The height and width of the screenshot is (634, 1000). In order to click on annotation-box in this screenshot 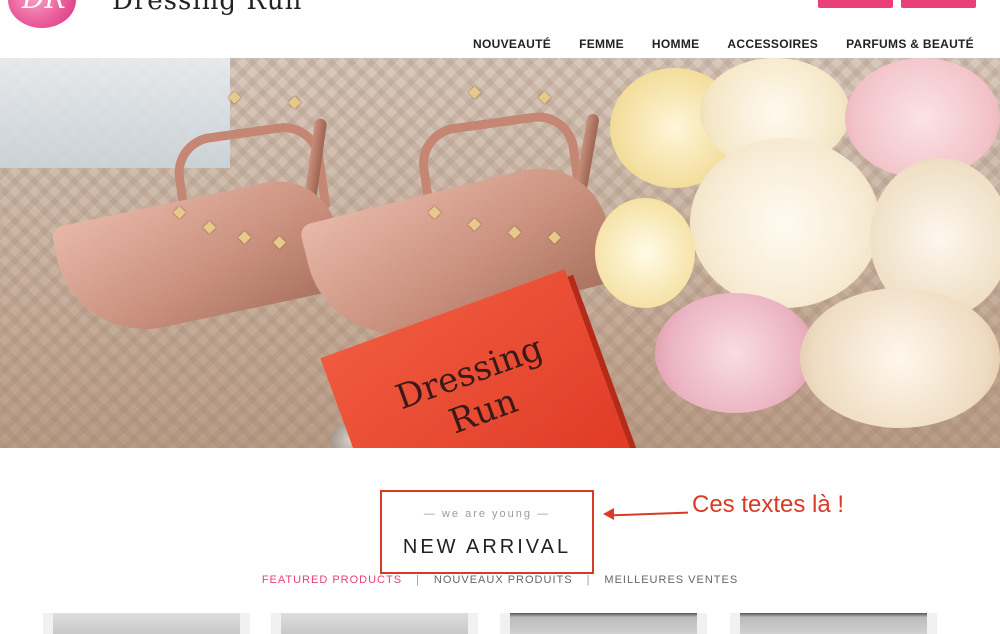, I will do `click(487, 532)`.